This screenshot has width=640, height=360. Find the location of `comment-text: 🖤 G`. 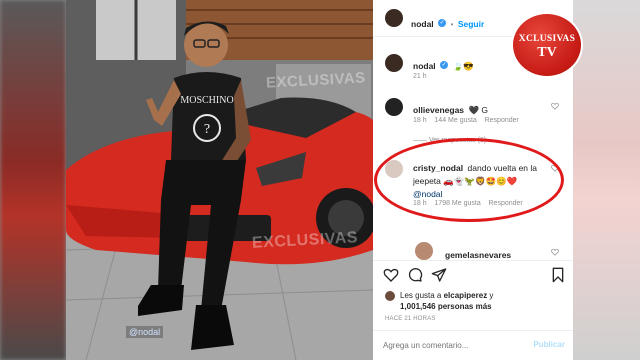

comment-text: 🖤 G is located at coordinates (478, 110).